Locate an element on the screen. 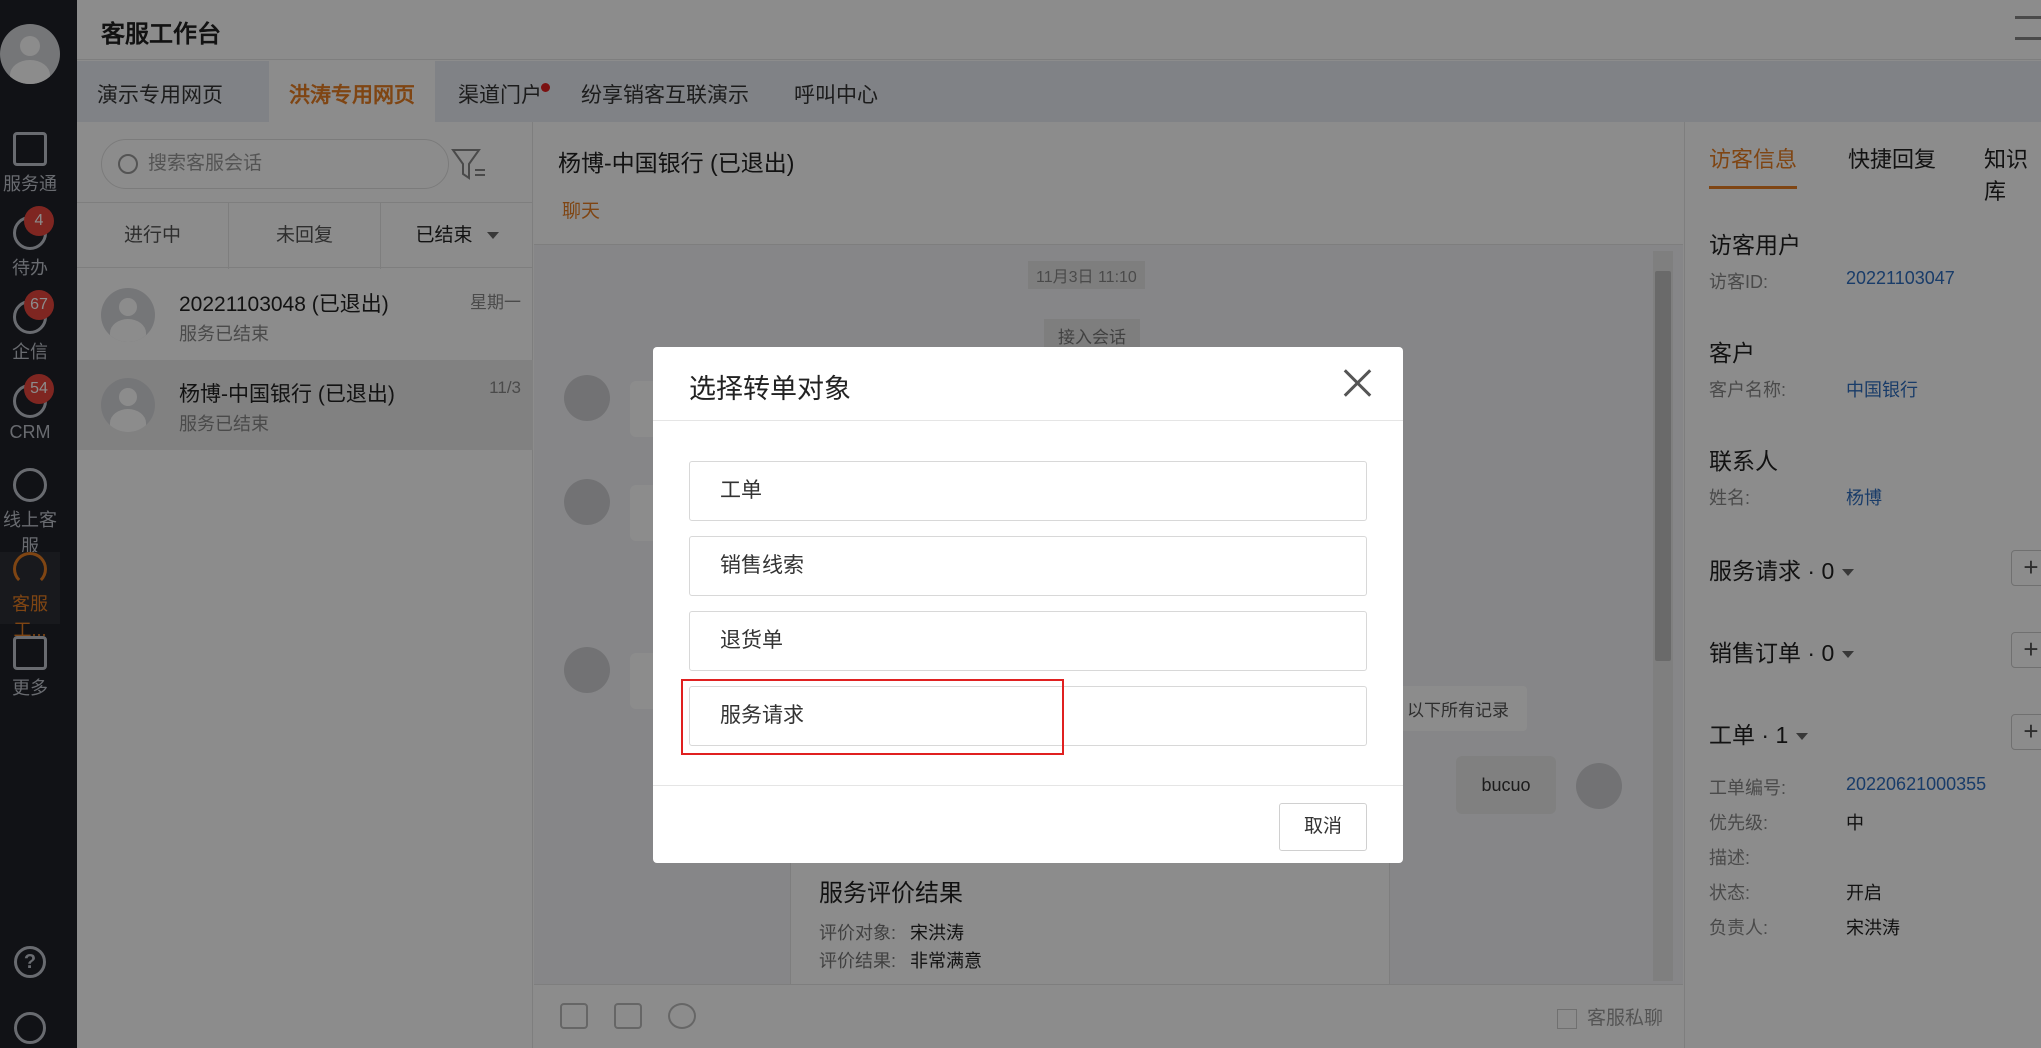  dialog-title: 选择转单对象 is located at coordinates (770, 389).